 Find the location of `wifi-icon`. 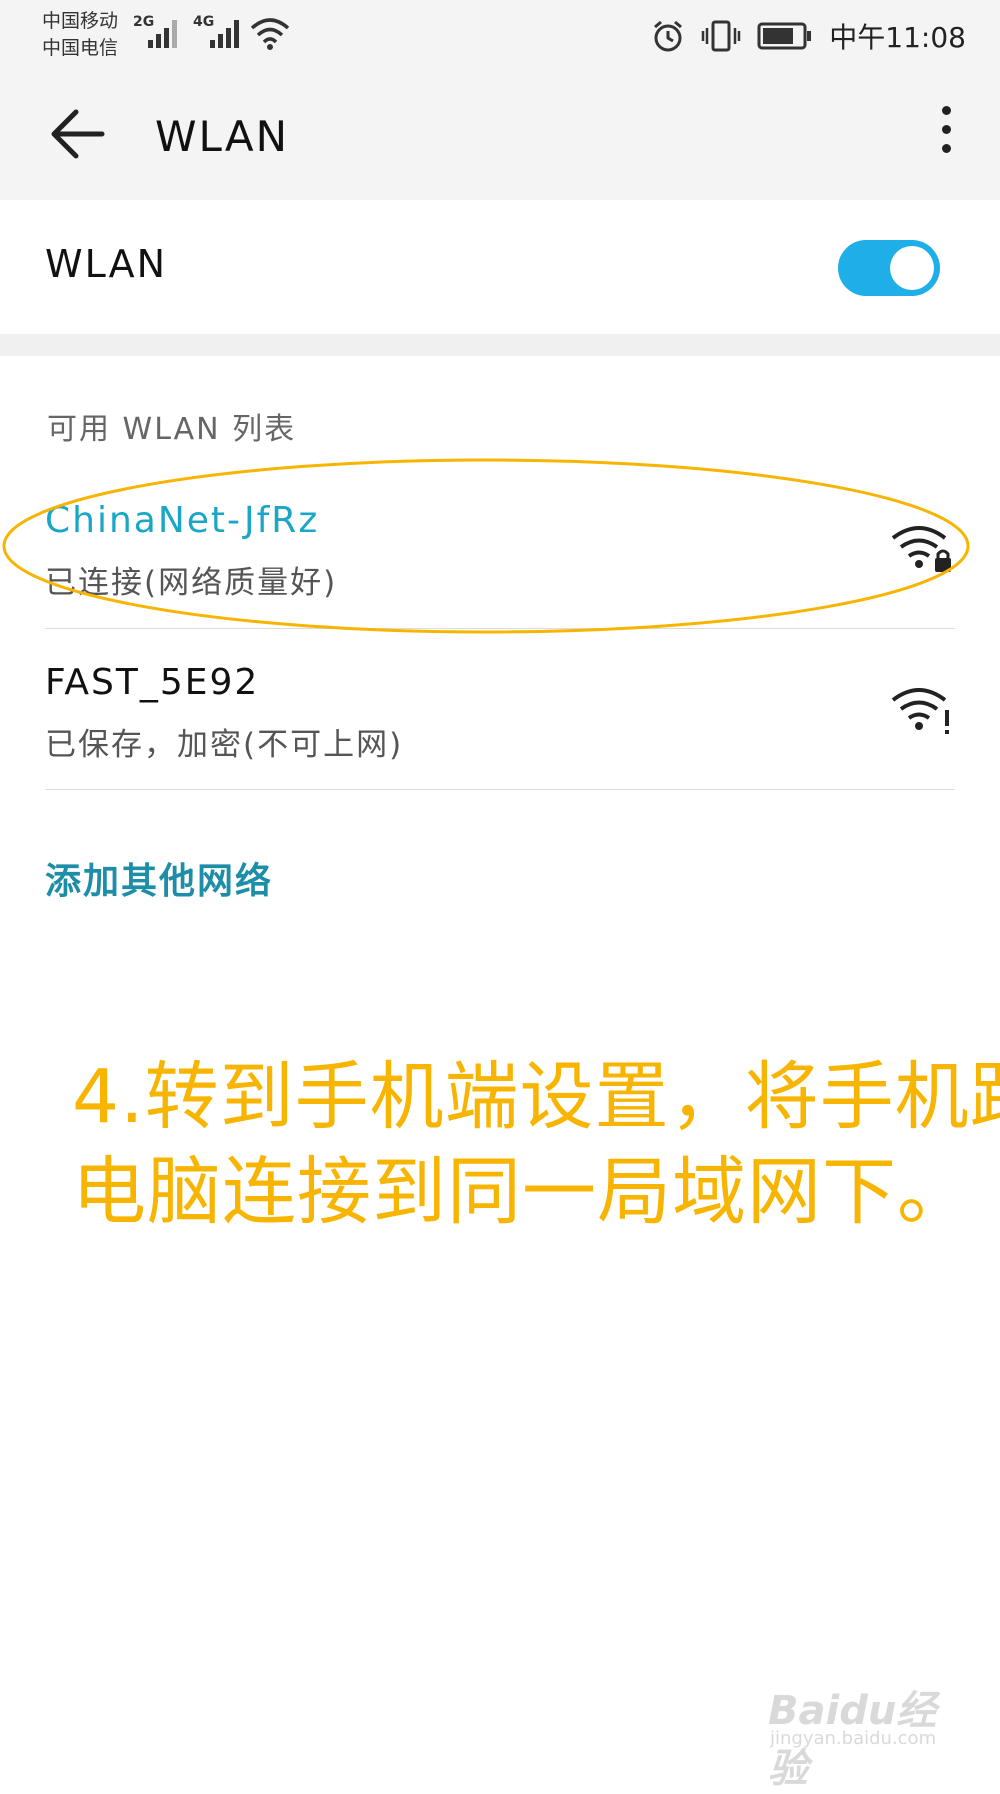

wifi-icon is located at coordinates (270, 34).